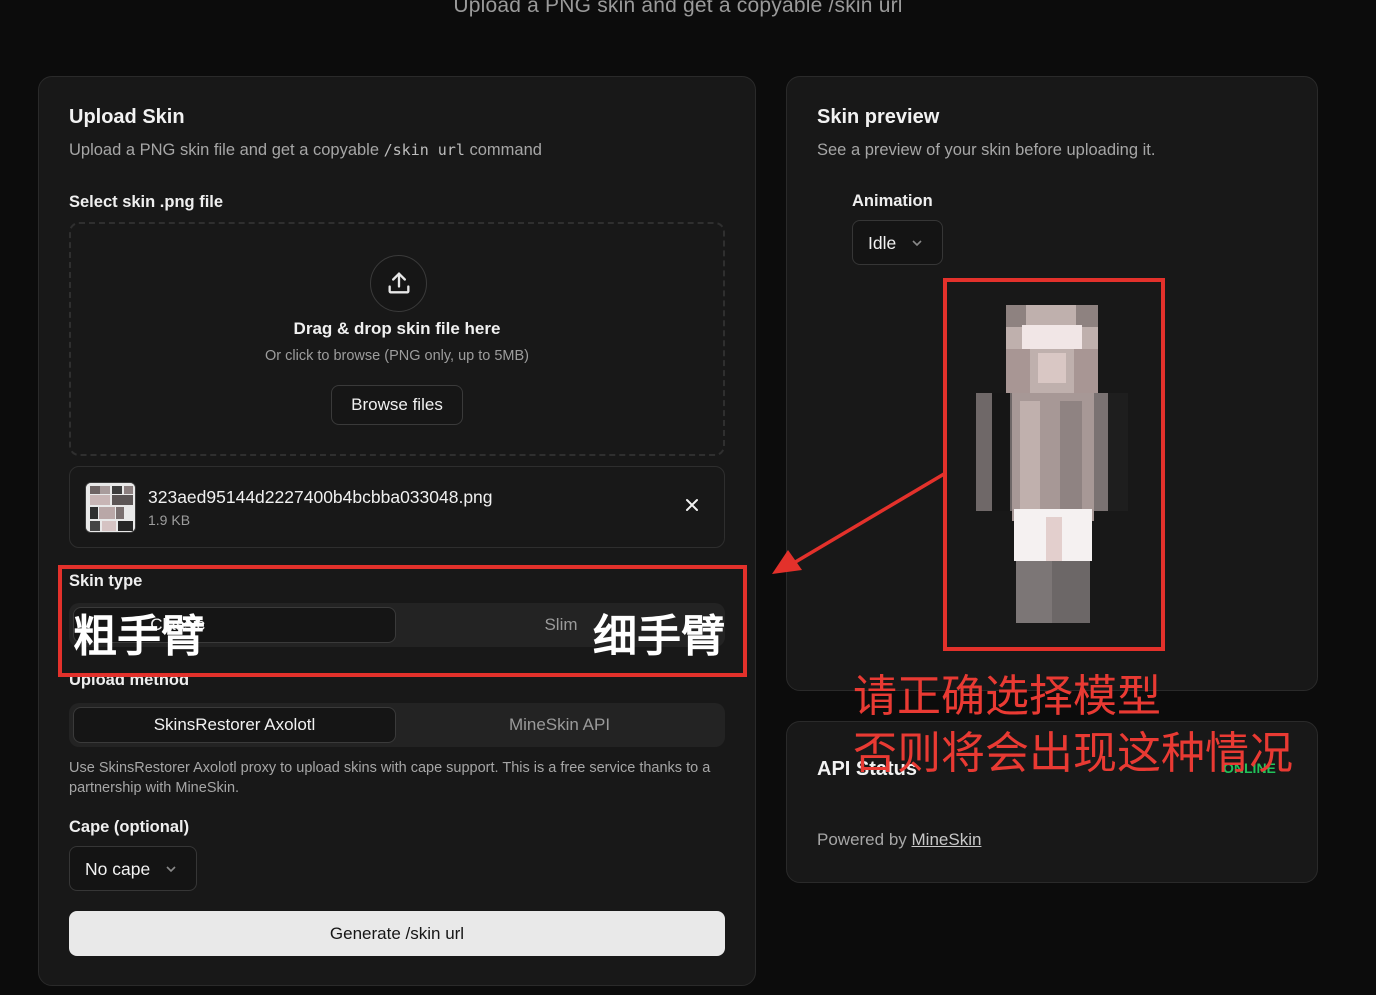 The image size is (1376, 995). I want to click on arrow-icon, so click(858, 523).